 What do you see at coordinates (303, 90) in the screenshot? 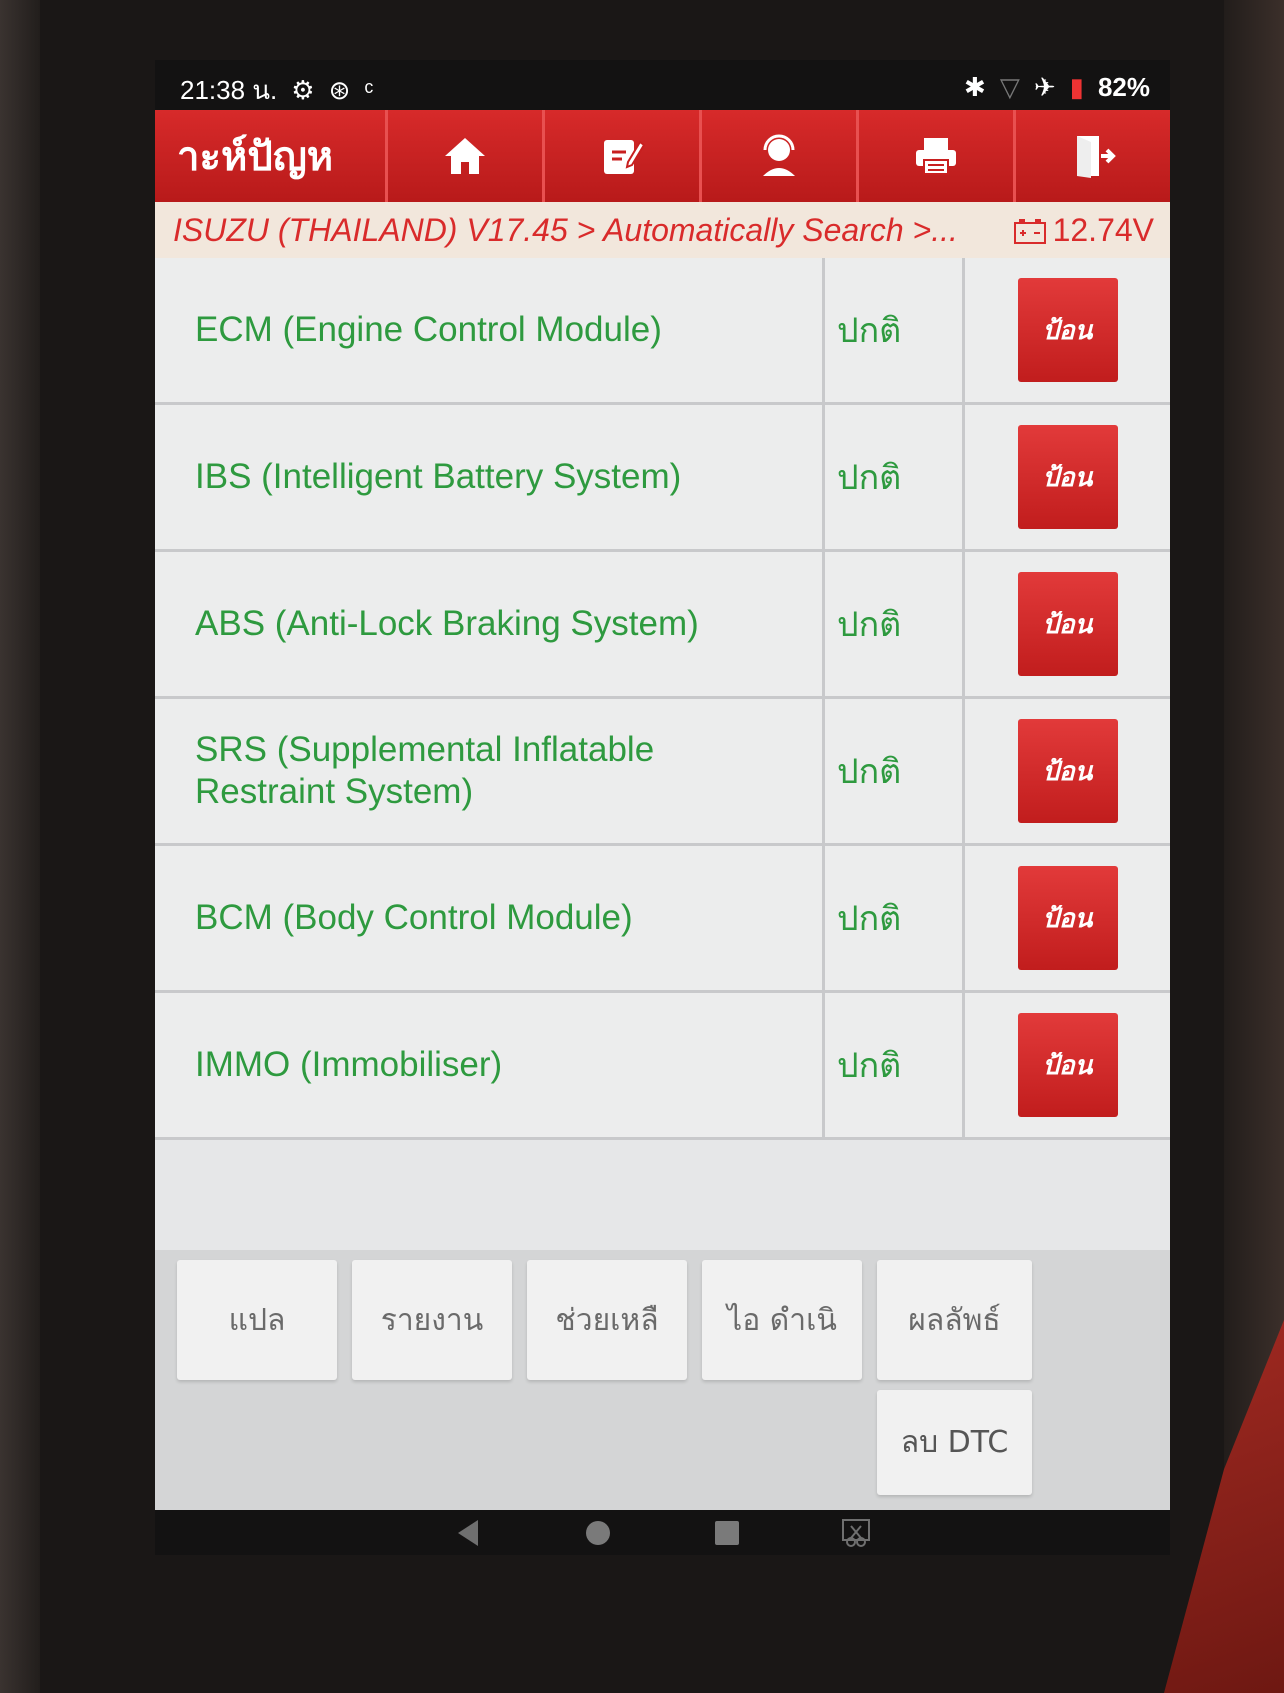
I see `settings-gear-icon: ⚙` at bounding box center [303, 90].